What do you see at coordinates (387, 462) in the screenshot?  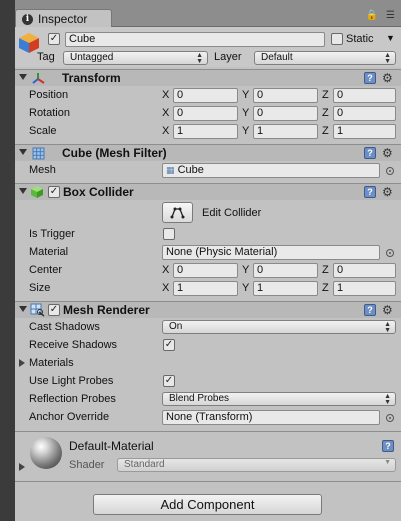 I see `dropdown-arrows-icon: ▼` at bounding box center [387, 462].